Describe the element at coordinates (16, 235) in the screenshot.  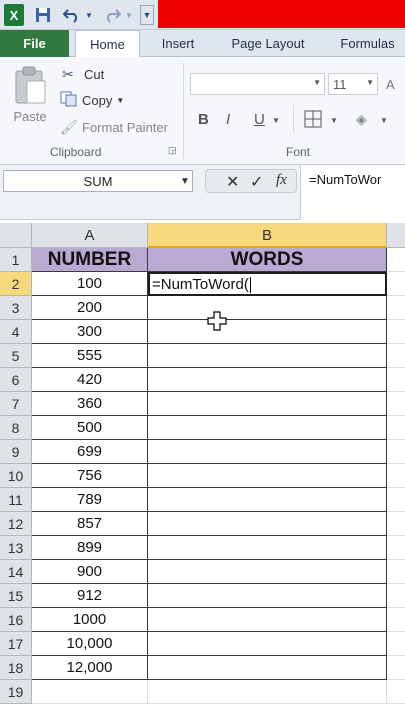
I see `select-all-corner` at that location.